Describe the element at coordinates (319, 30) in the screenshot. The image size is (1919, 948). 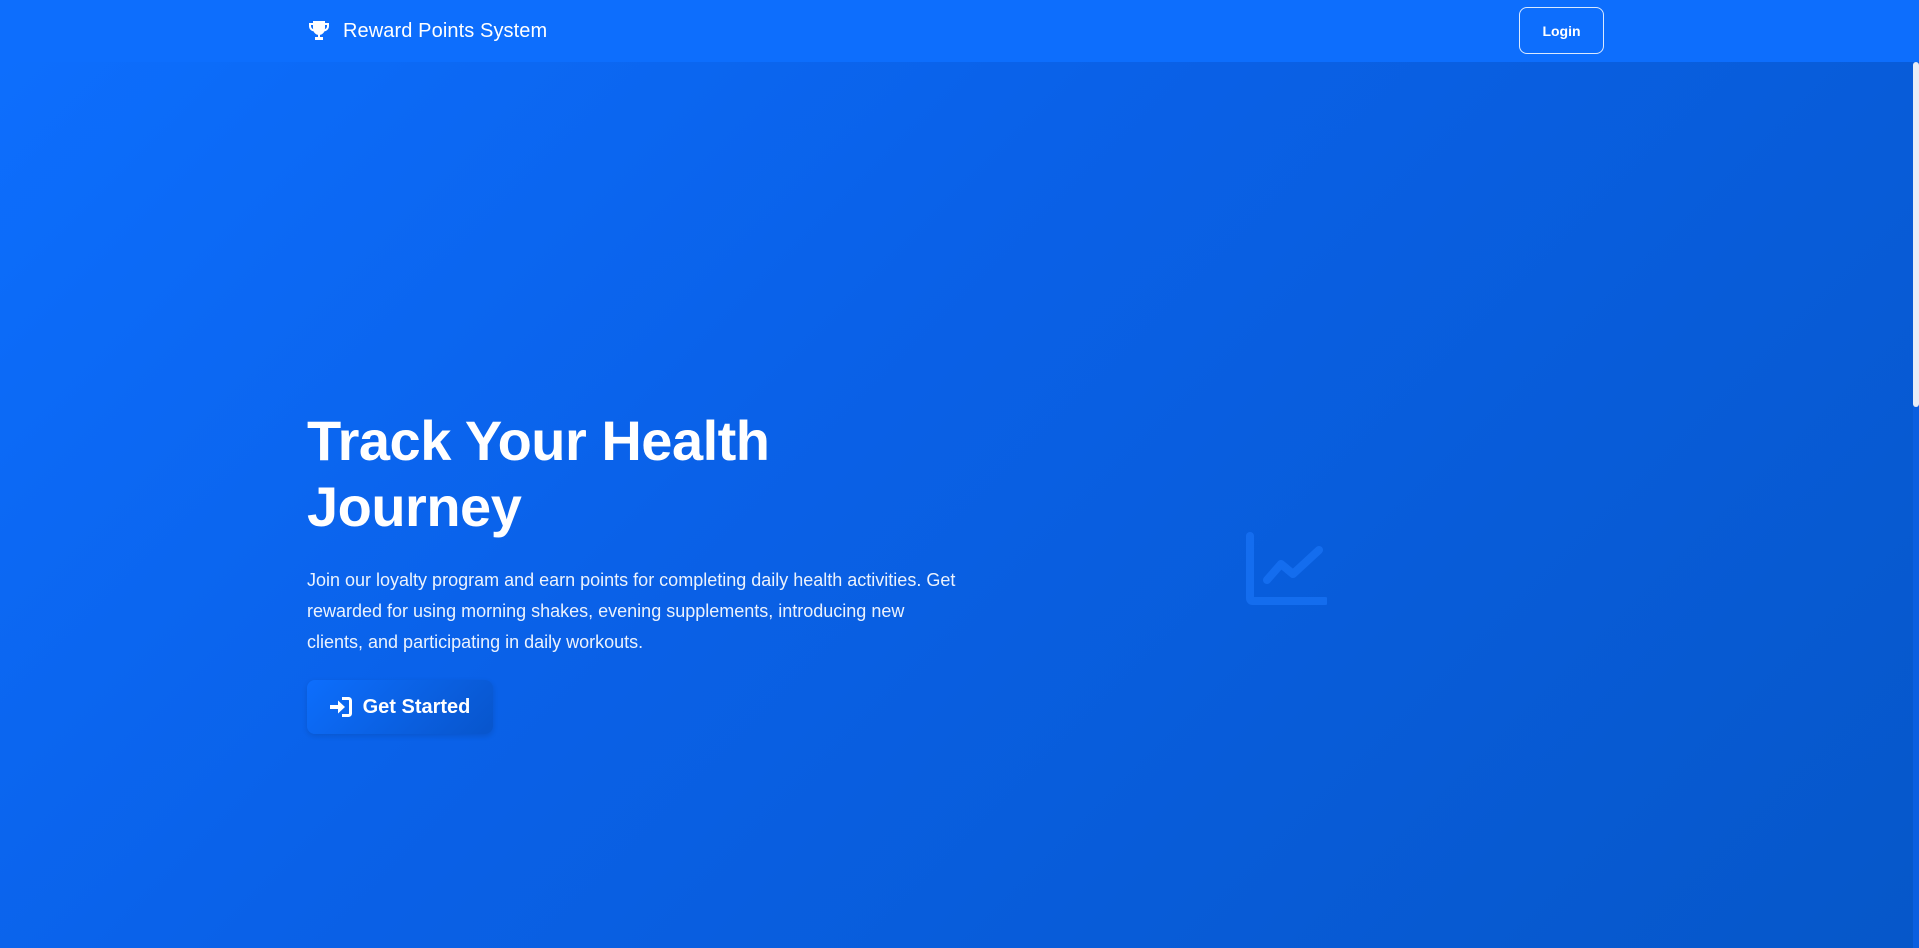
I see `trophy-icon` at that location.